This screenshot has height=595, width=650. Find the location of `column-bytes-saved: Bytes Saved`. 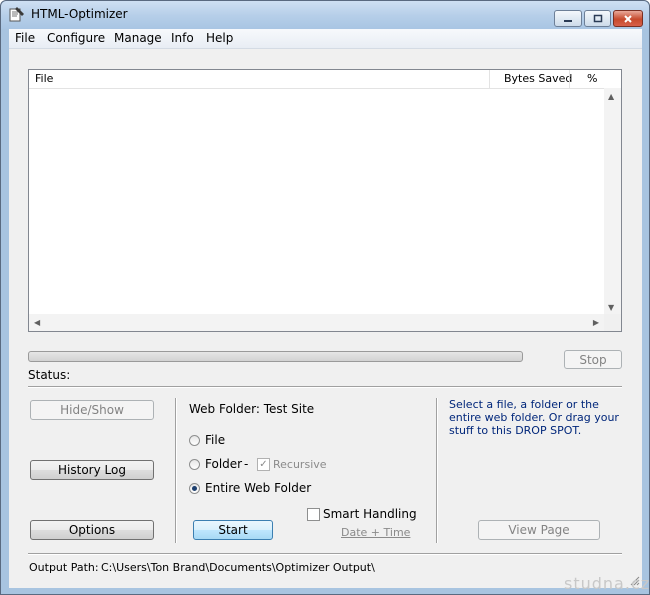

column-bytes-saved: Bytes Saved is located at coordinates (538, 78).